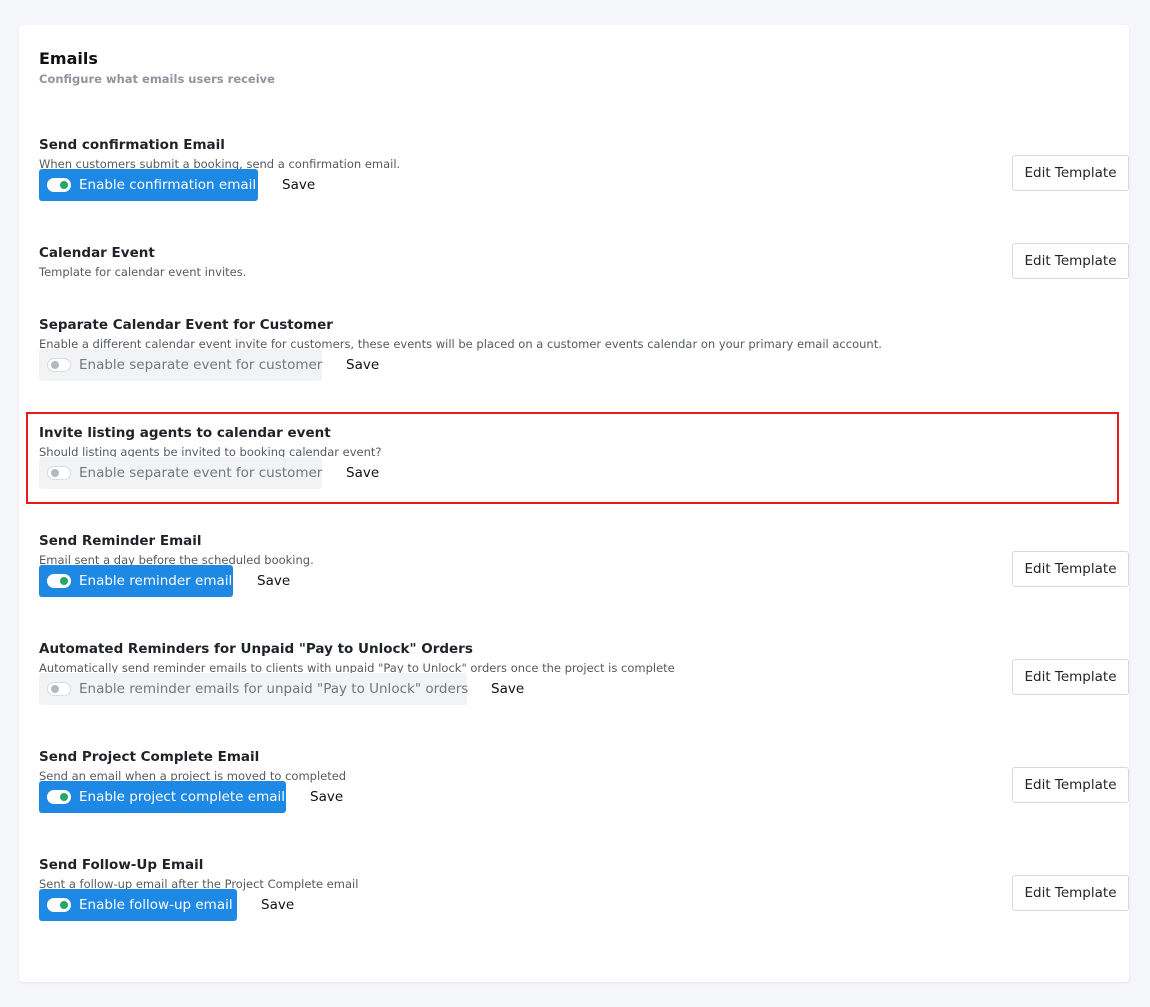 This screenshot has height=1007, width=1150. I want to click on toggle-label: Enable confirmation email, so click(168, 185).